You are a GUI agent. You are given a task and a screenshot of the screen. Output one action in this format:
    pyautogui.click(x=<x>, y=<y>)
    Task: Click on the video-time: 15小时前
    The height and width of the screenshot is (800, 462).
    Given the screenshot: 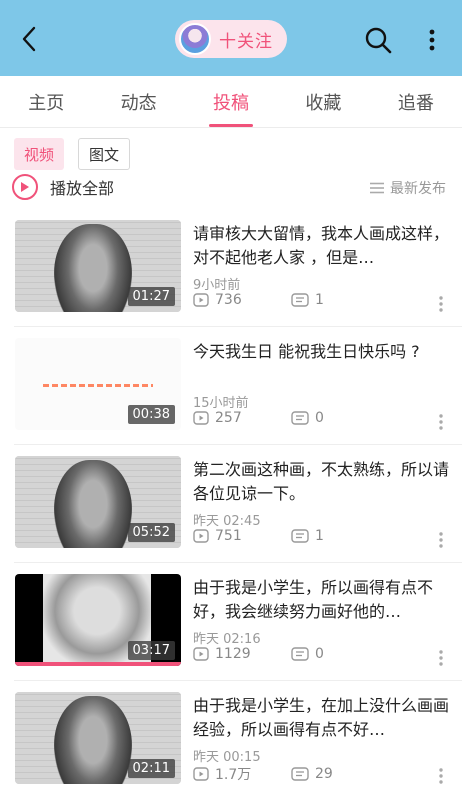 What is the action you would take?
    pyautogui.click(x=221, y=403)
    